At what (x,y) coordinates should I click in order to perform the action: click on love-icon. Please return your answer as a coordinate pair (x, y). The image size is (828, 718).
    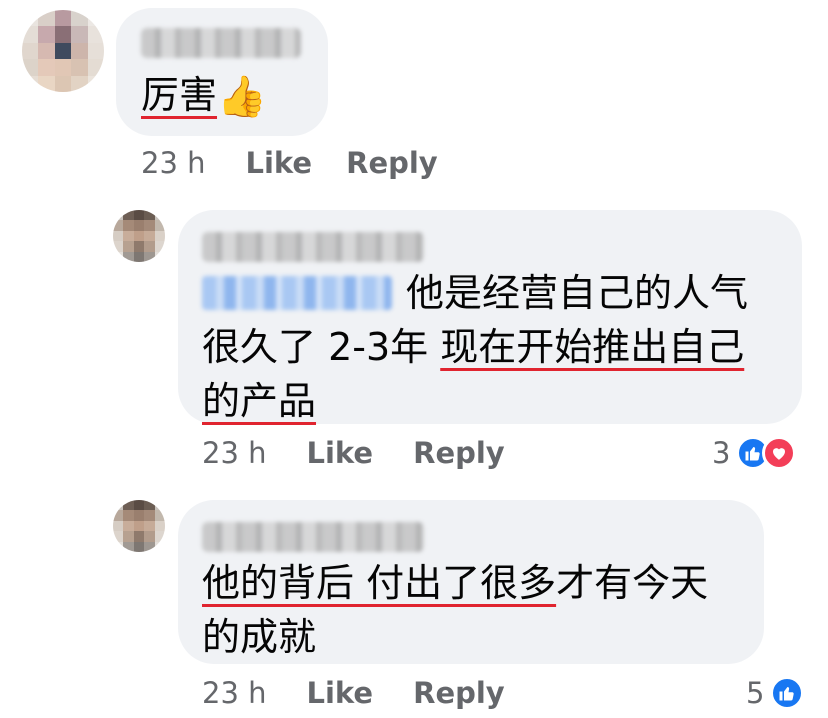
    Looking at the image, I should click on (779, 453).